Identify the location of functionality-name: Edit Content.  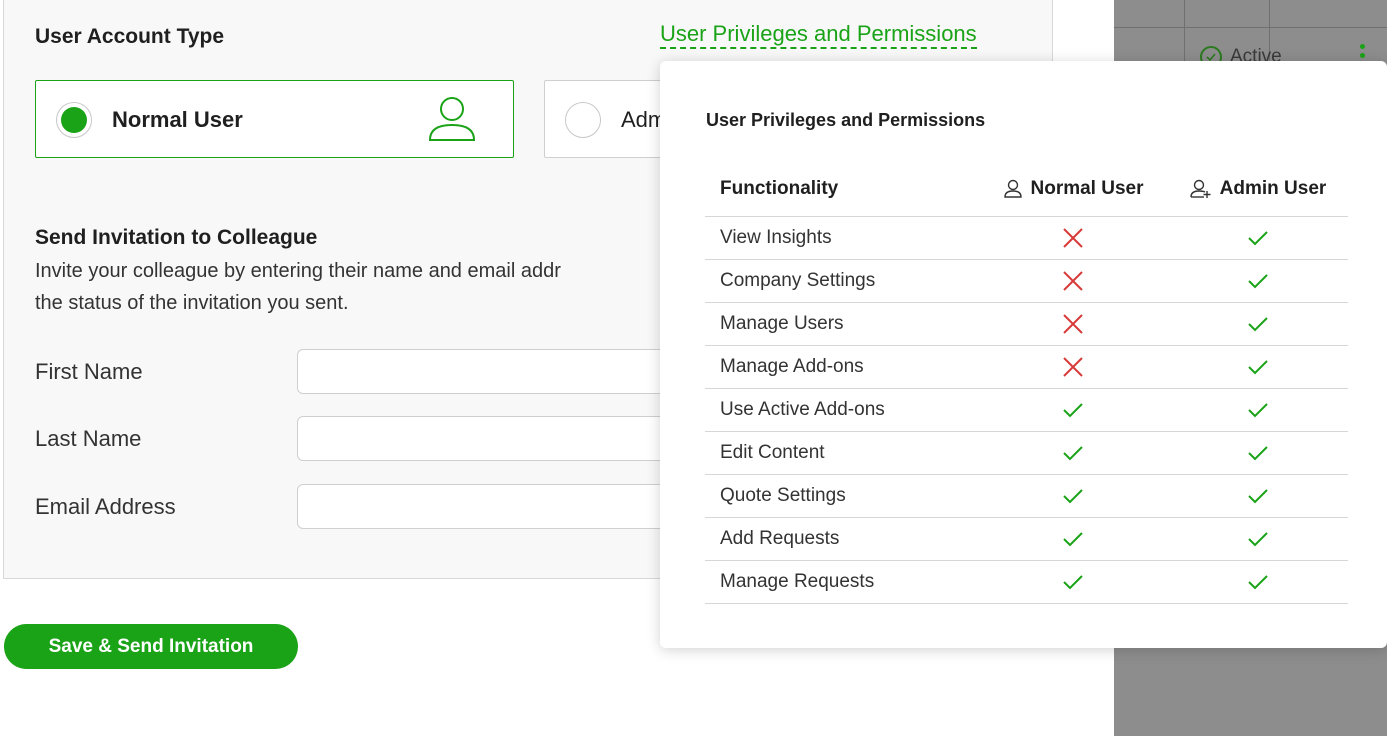
(772, 452).